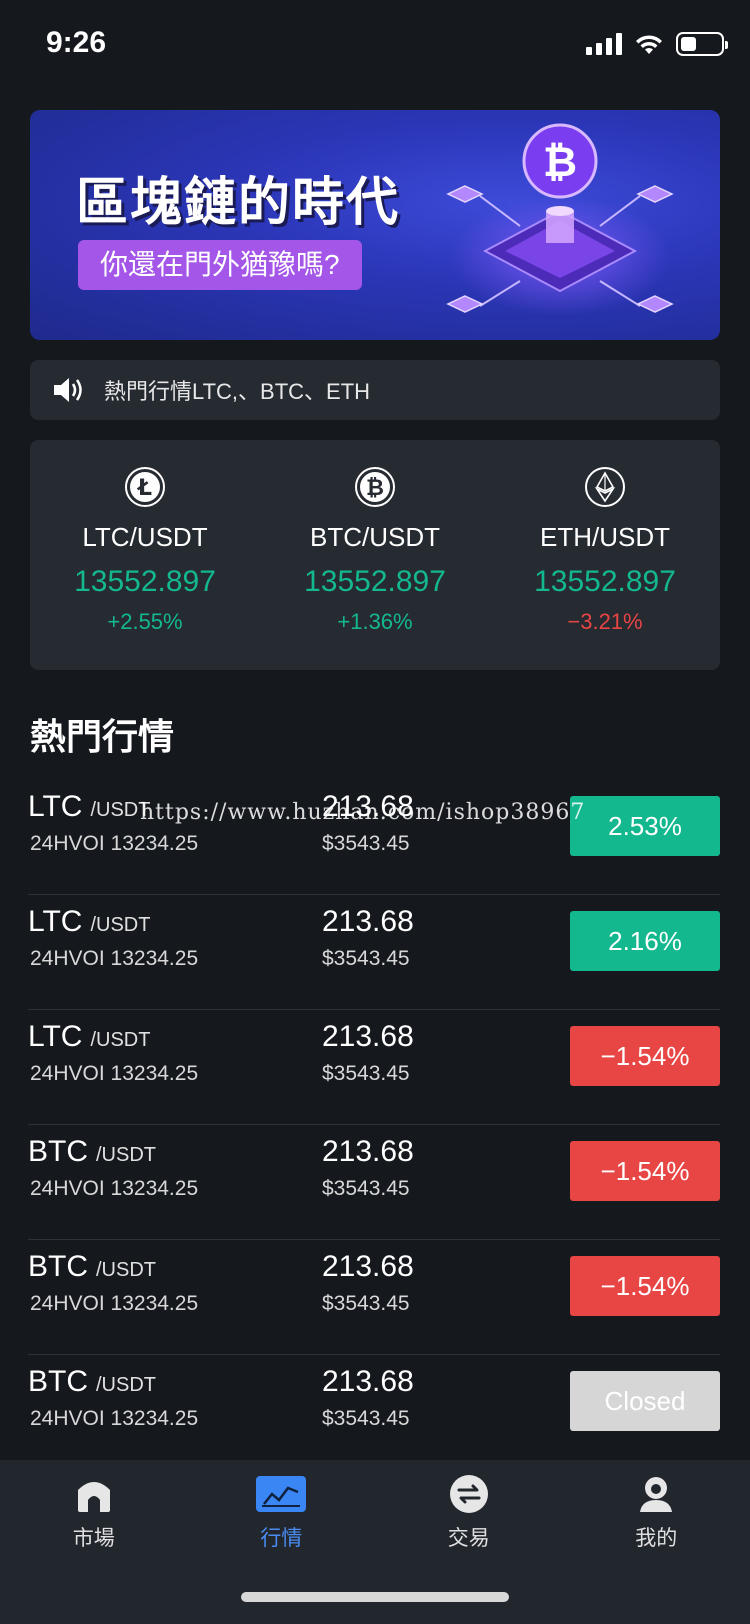 Image resolution: width=750 pixels, height=1624 pixels. What do you see at coordinates (94, 1515) in the screenshot?
I see `tab-market: 市場` at bounding box center [94, 1515].